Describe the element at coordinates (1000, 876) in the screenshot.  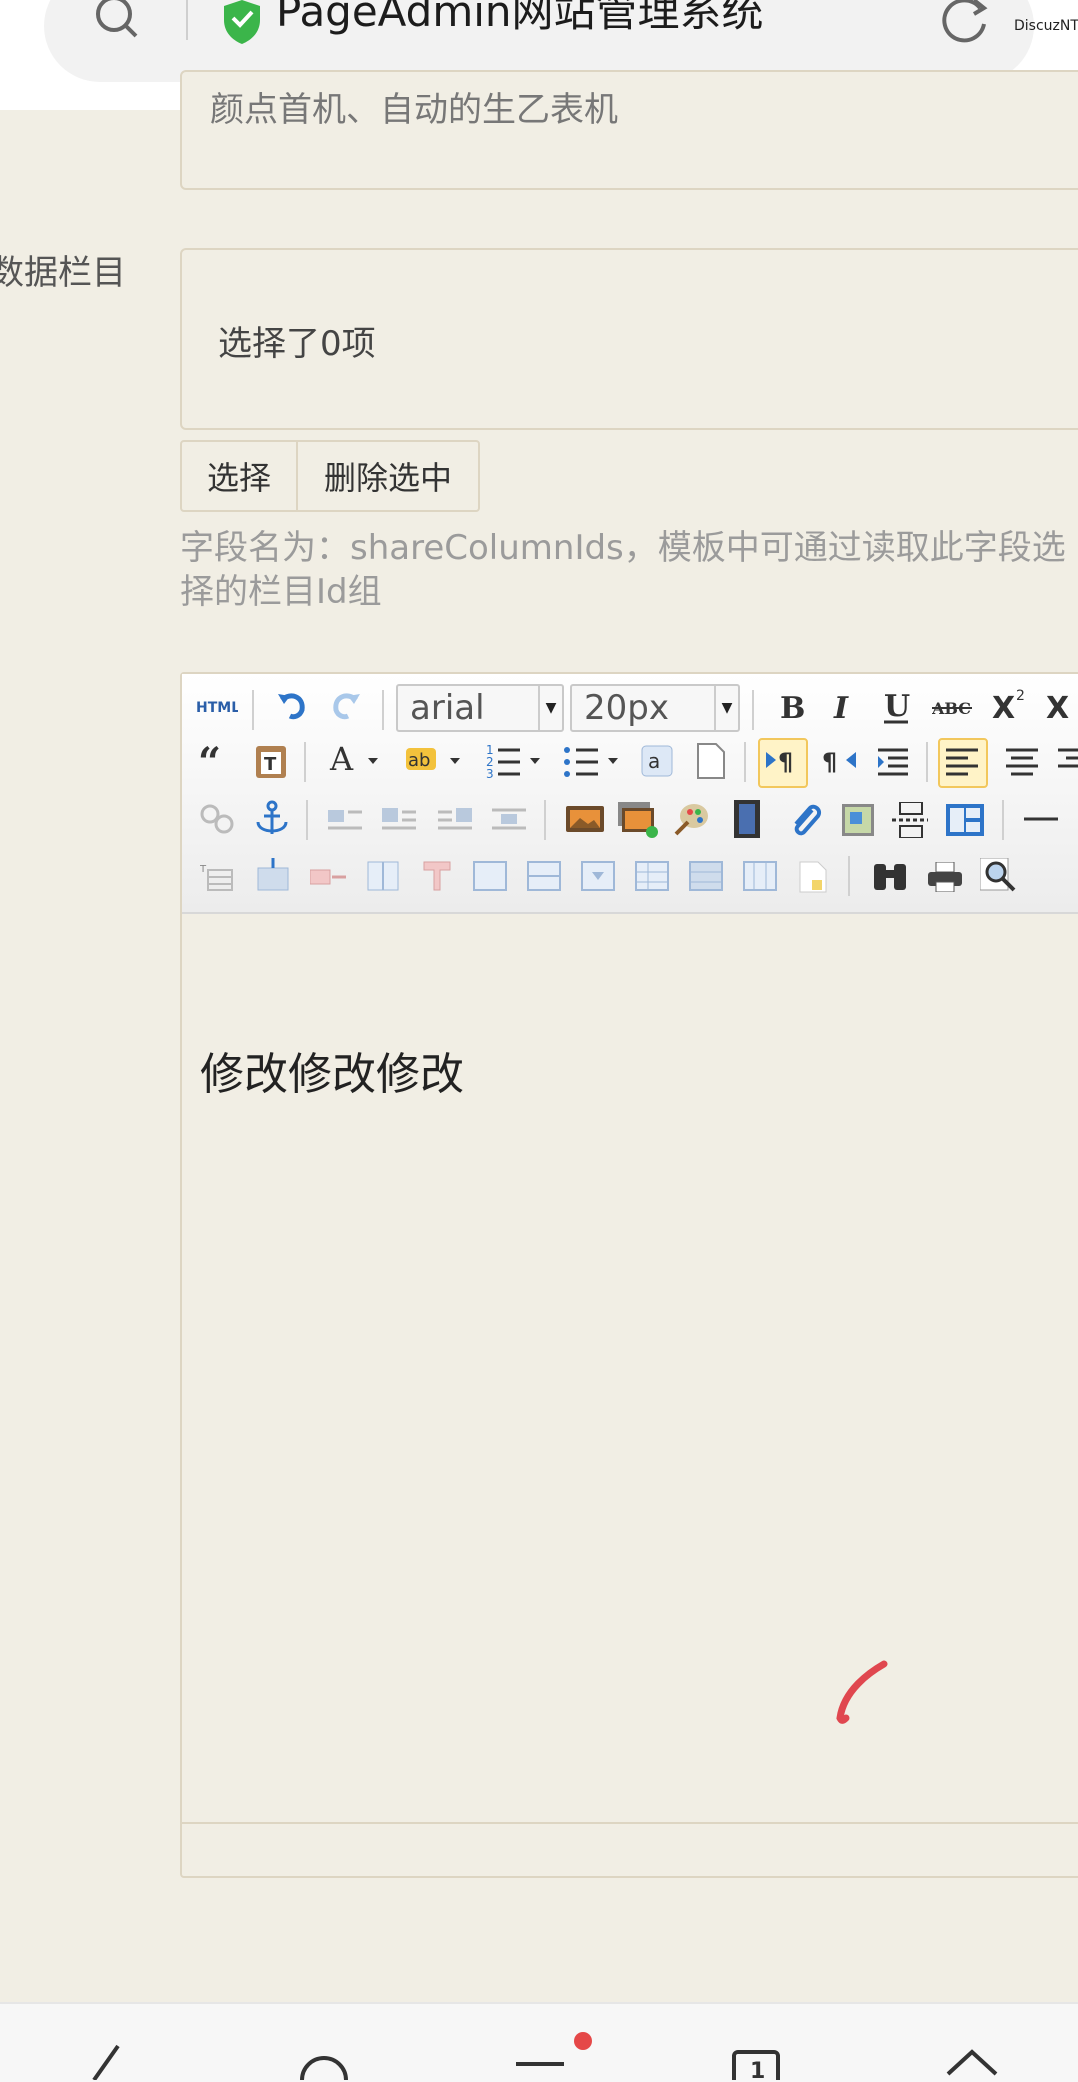
I see `preview-icon` at that location.